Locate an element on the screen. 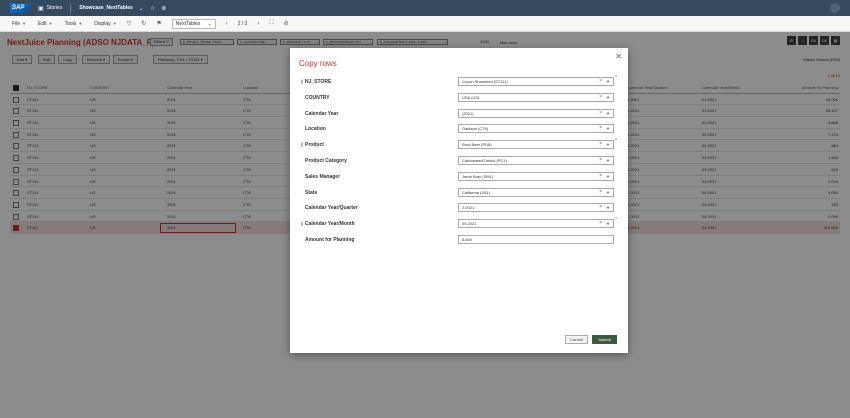 The height and width of the screenshot is (418, 850). field-value: Crown Showered (ST111) is located at coordinates (485, 81).